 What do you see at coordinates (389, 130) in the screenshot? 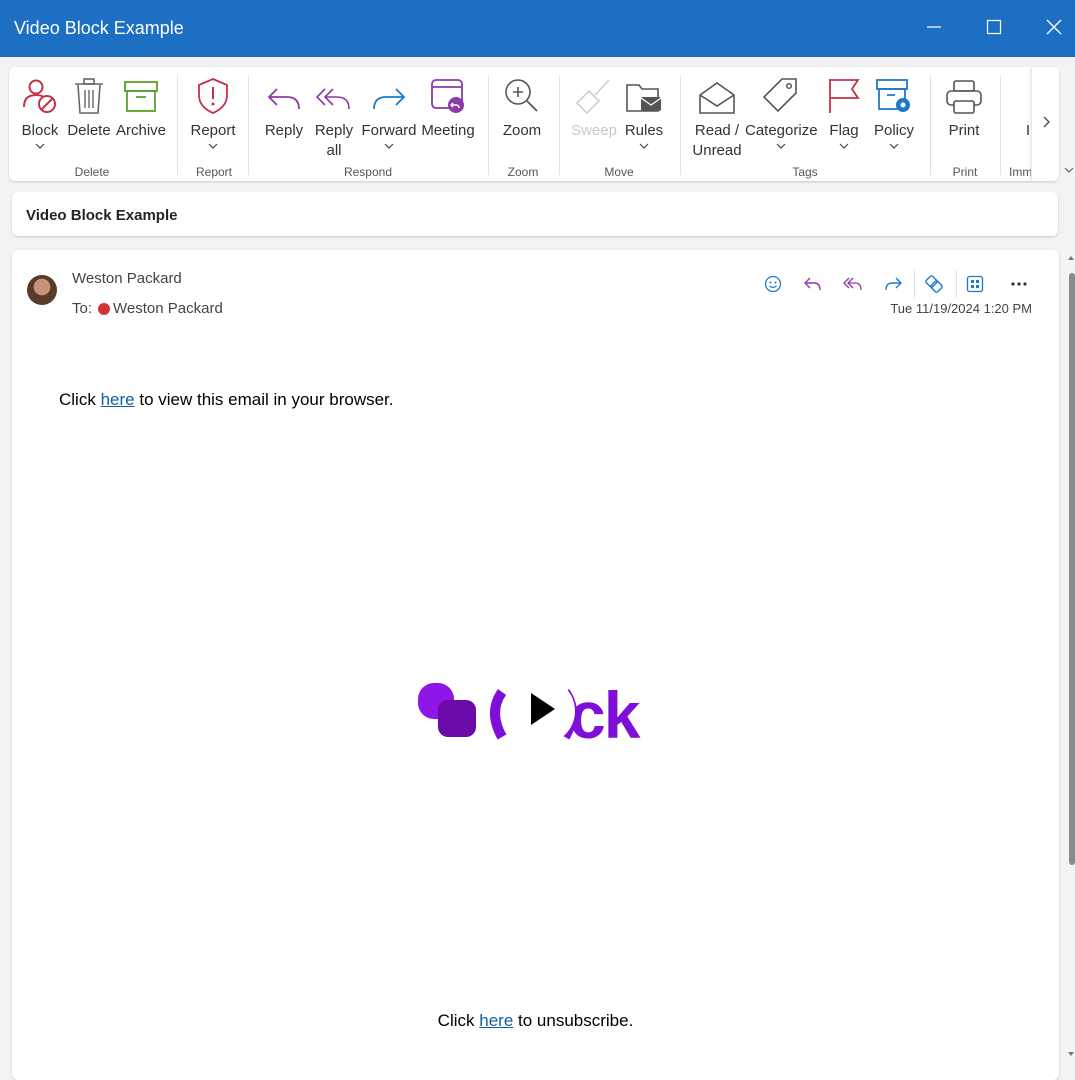
I see `forward-label: Forward` at bounding box center [389, 130].